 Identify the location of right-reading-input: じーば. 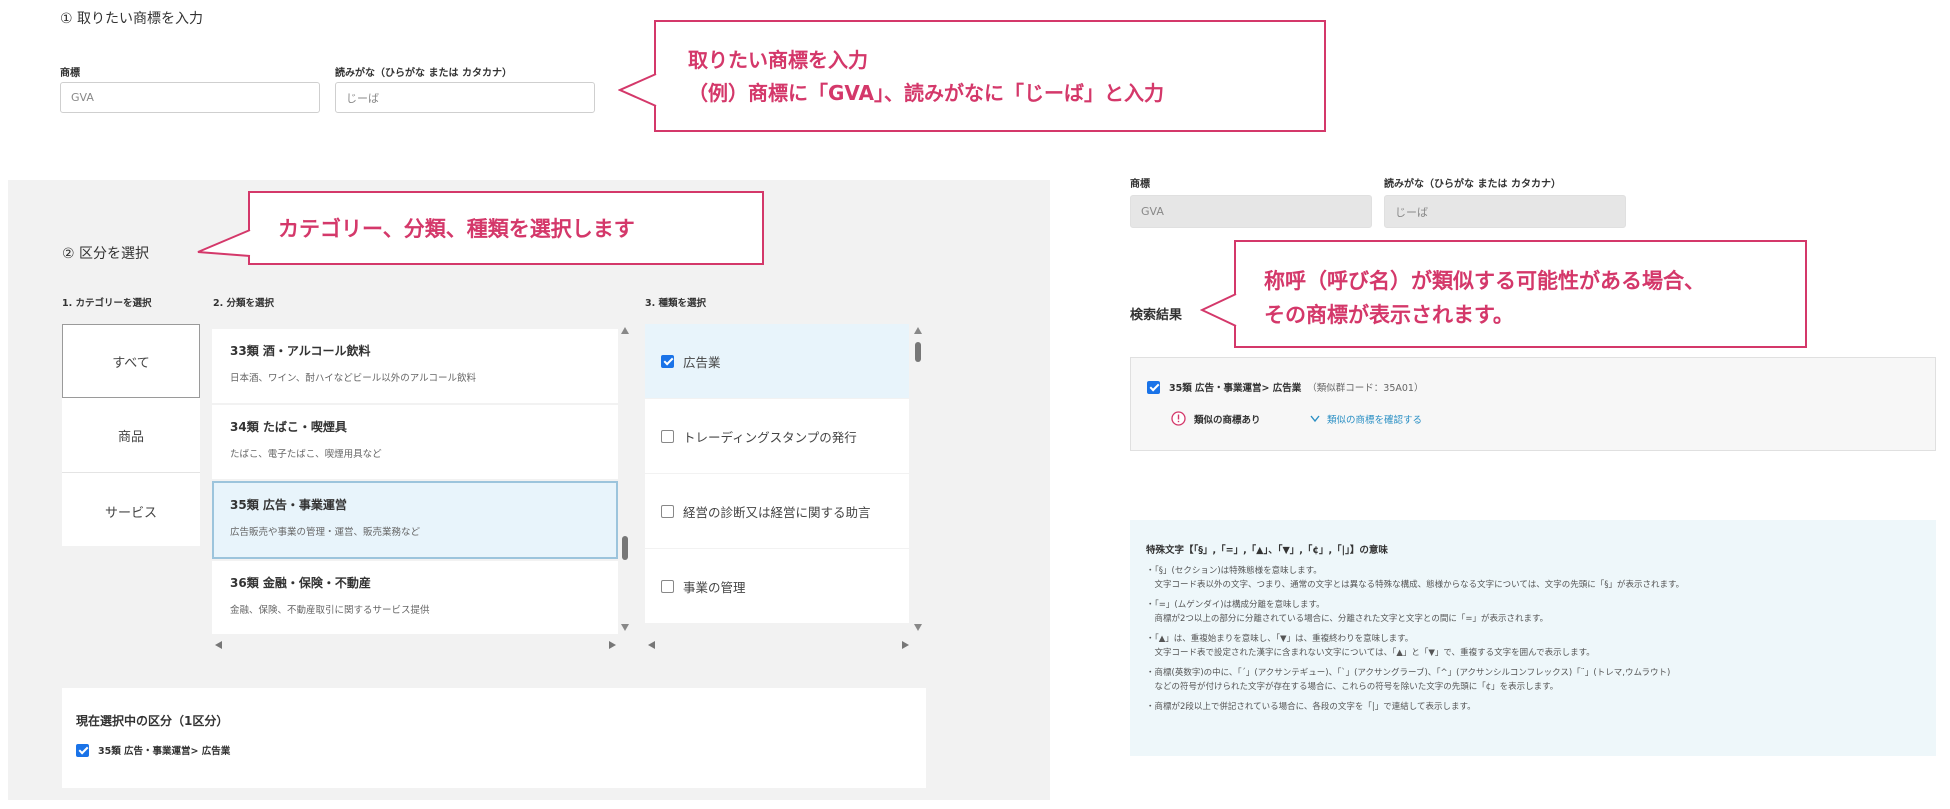
(1505, 211).